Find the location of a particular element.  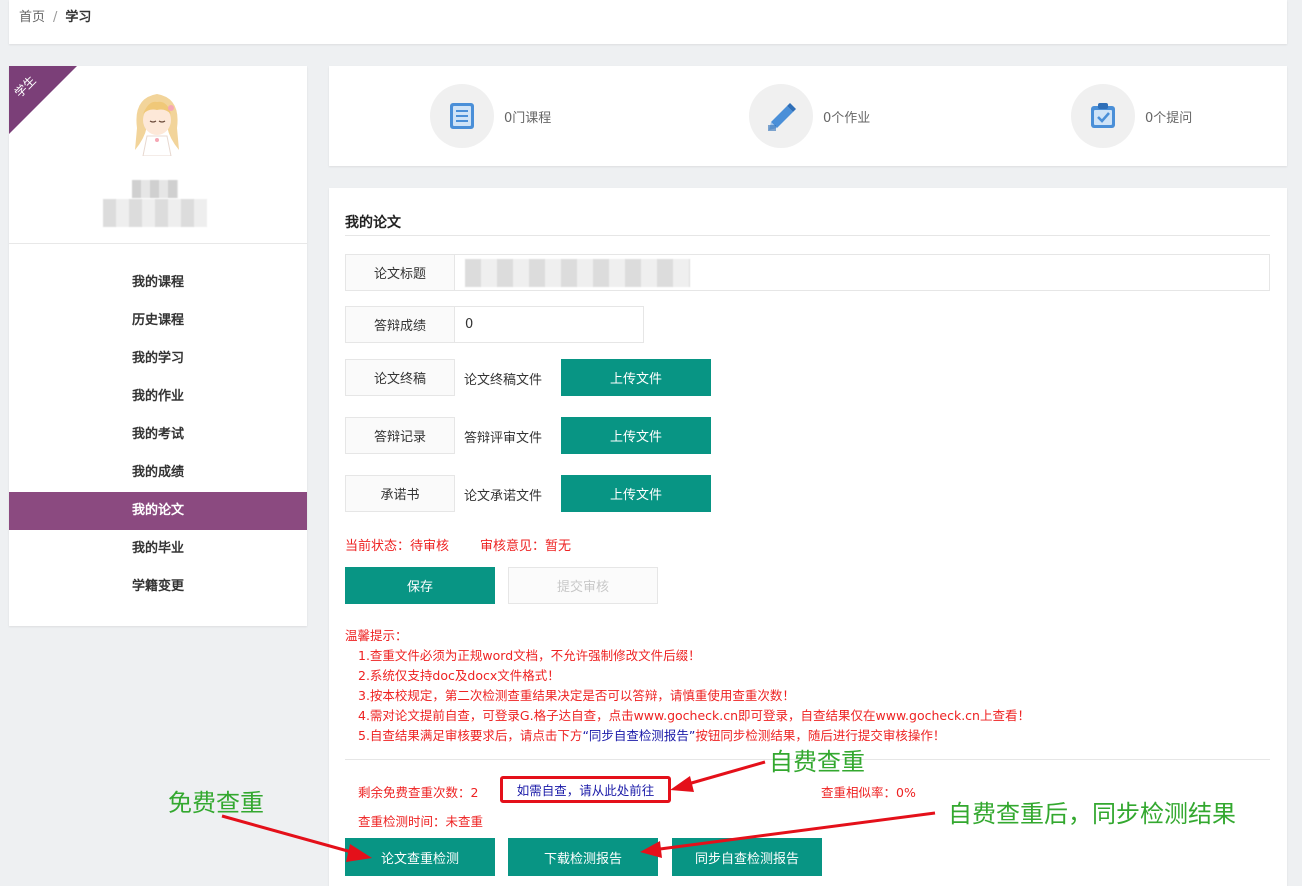

thesis-title-input is located at coordinates (862, 272).